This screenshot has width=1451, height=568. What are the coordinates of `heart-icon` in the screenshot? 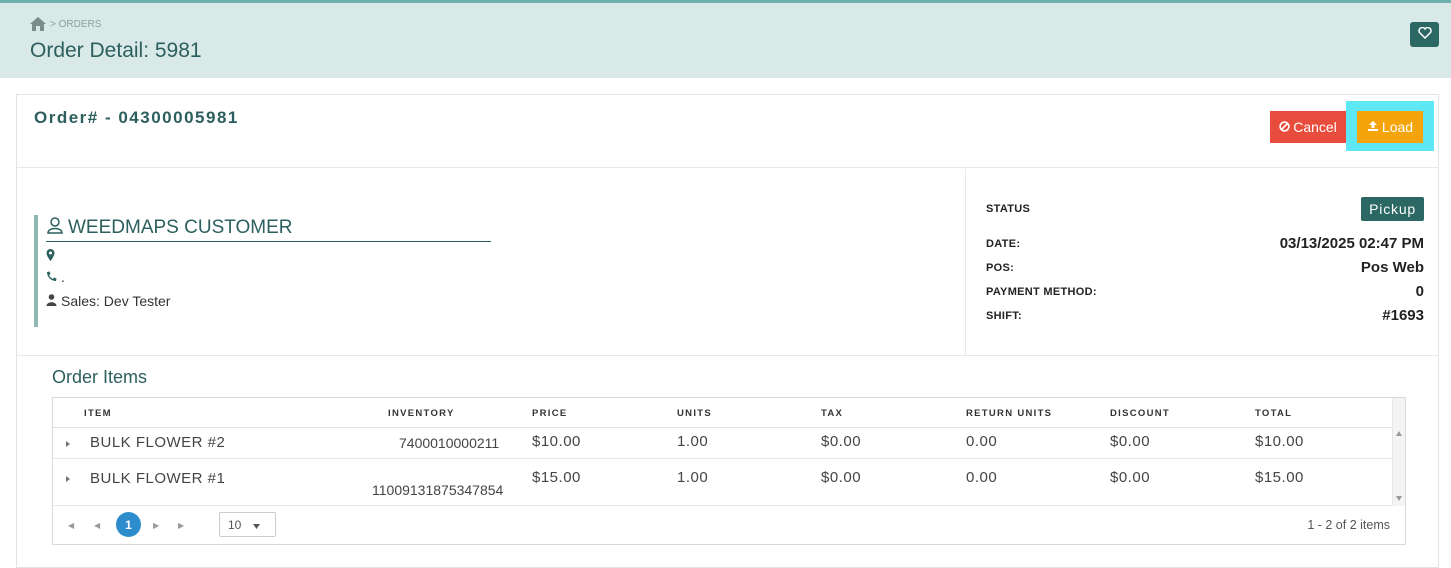 It's located at (1424, 35).